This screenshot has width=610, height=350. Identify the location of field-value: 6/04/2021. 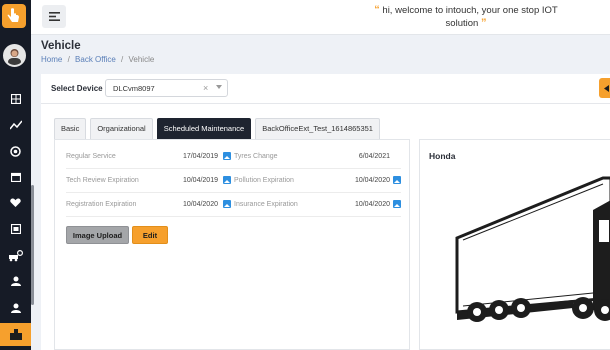
(374, 156).